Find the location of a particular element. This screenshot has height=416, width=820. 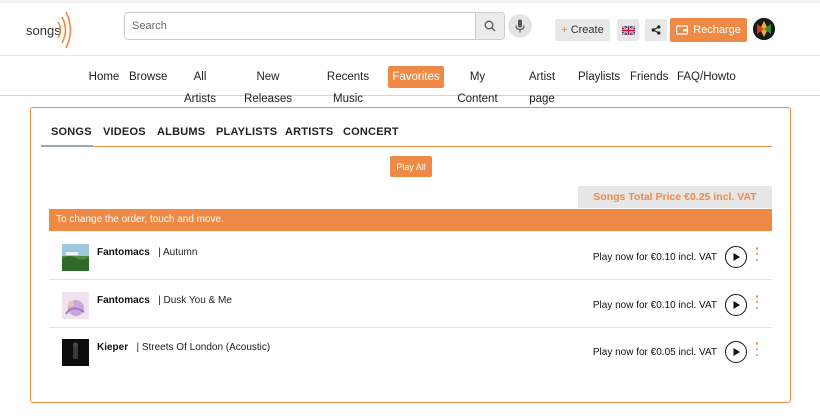

tab-songs: SONGS is located at coordinates (67, 133).